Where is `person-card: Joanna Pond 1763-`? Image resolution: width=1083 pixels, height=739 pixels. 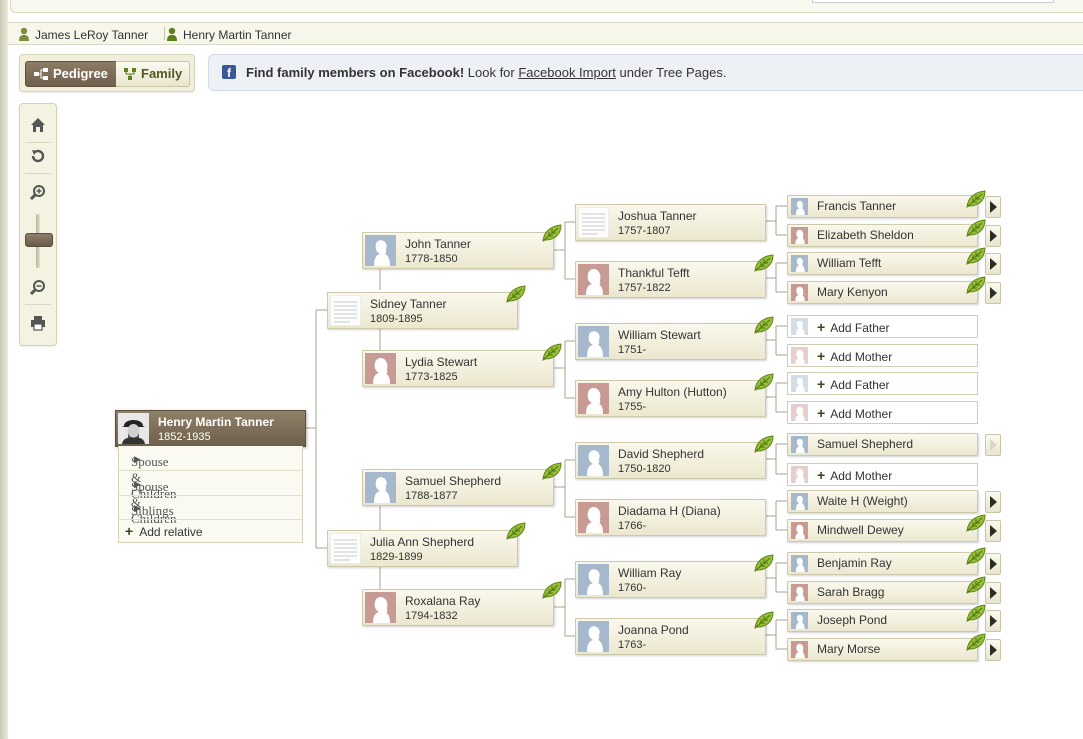 person-card: Joanna Pond 1763- is located at coordinates (670, 636).